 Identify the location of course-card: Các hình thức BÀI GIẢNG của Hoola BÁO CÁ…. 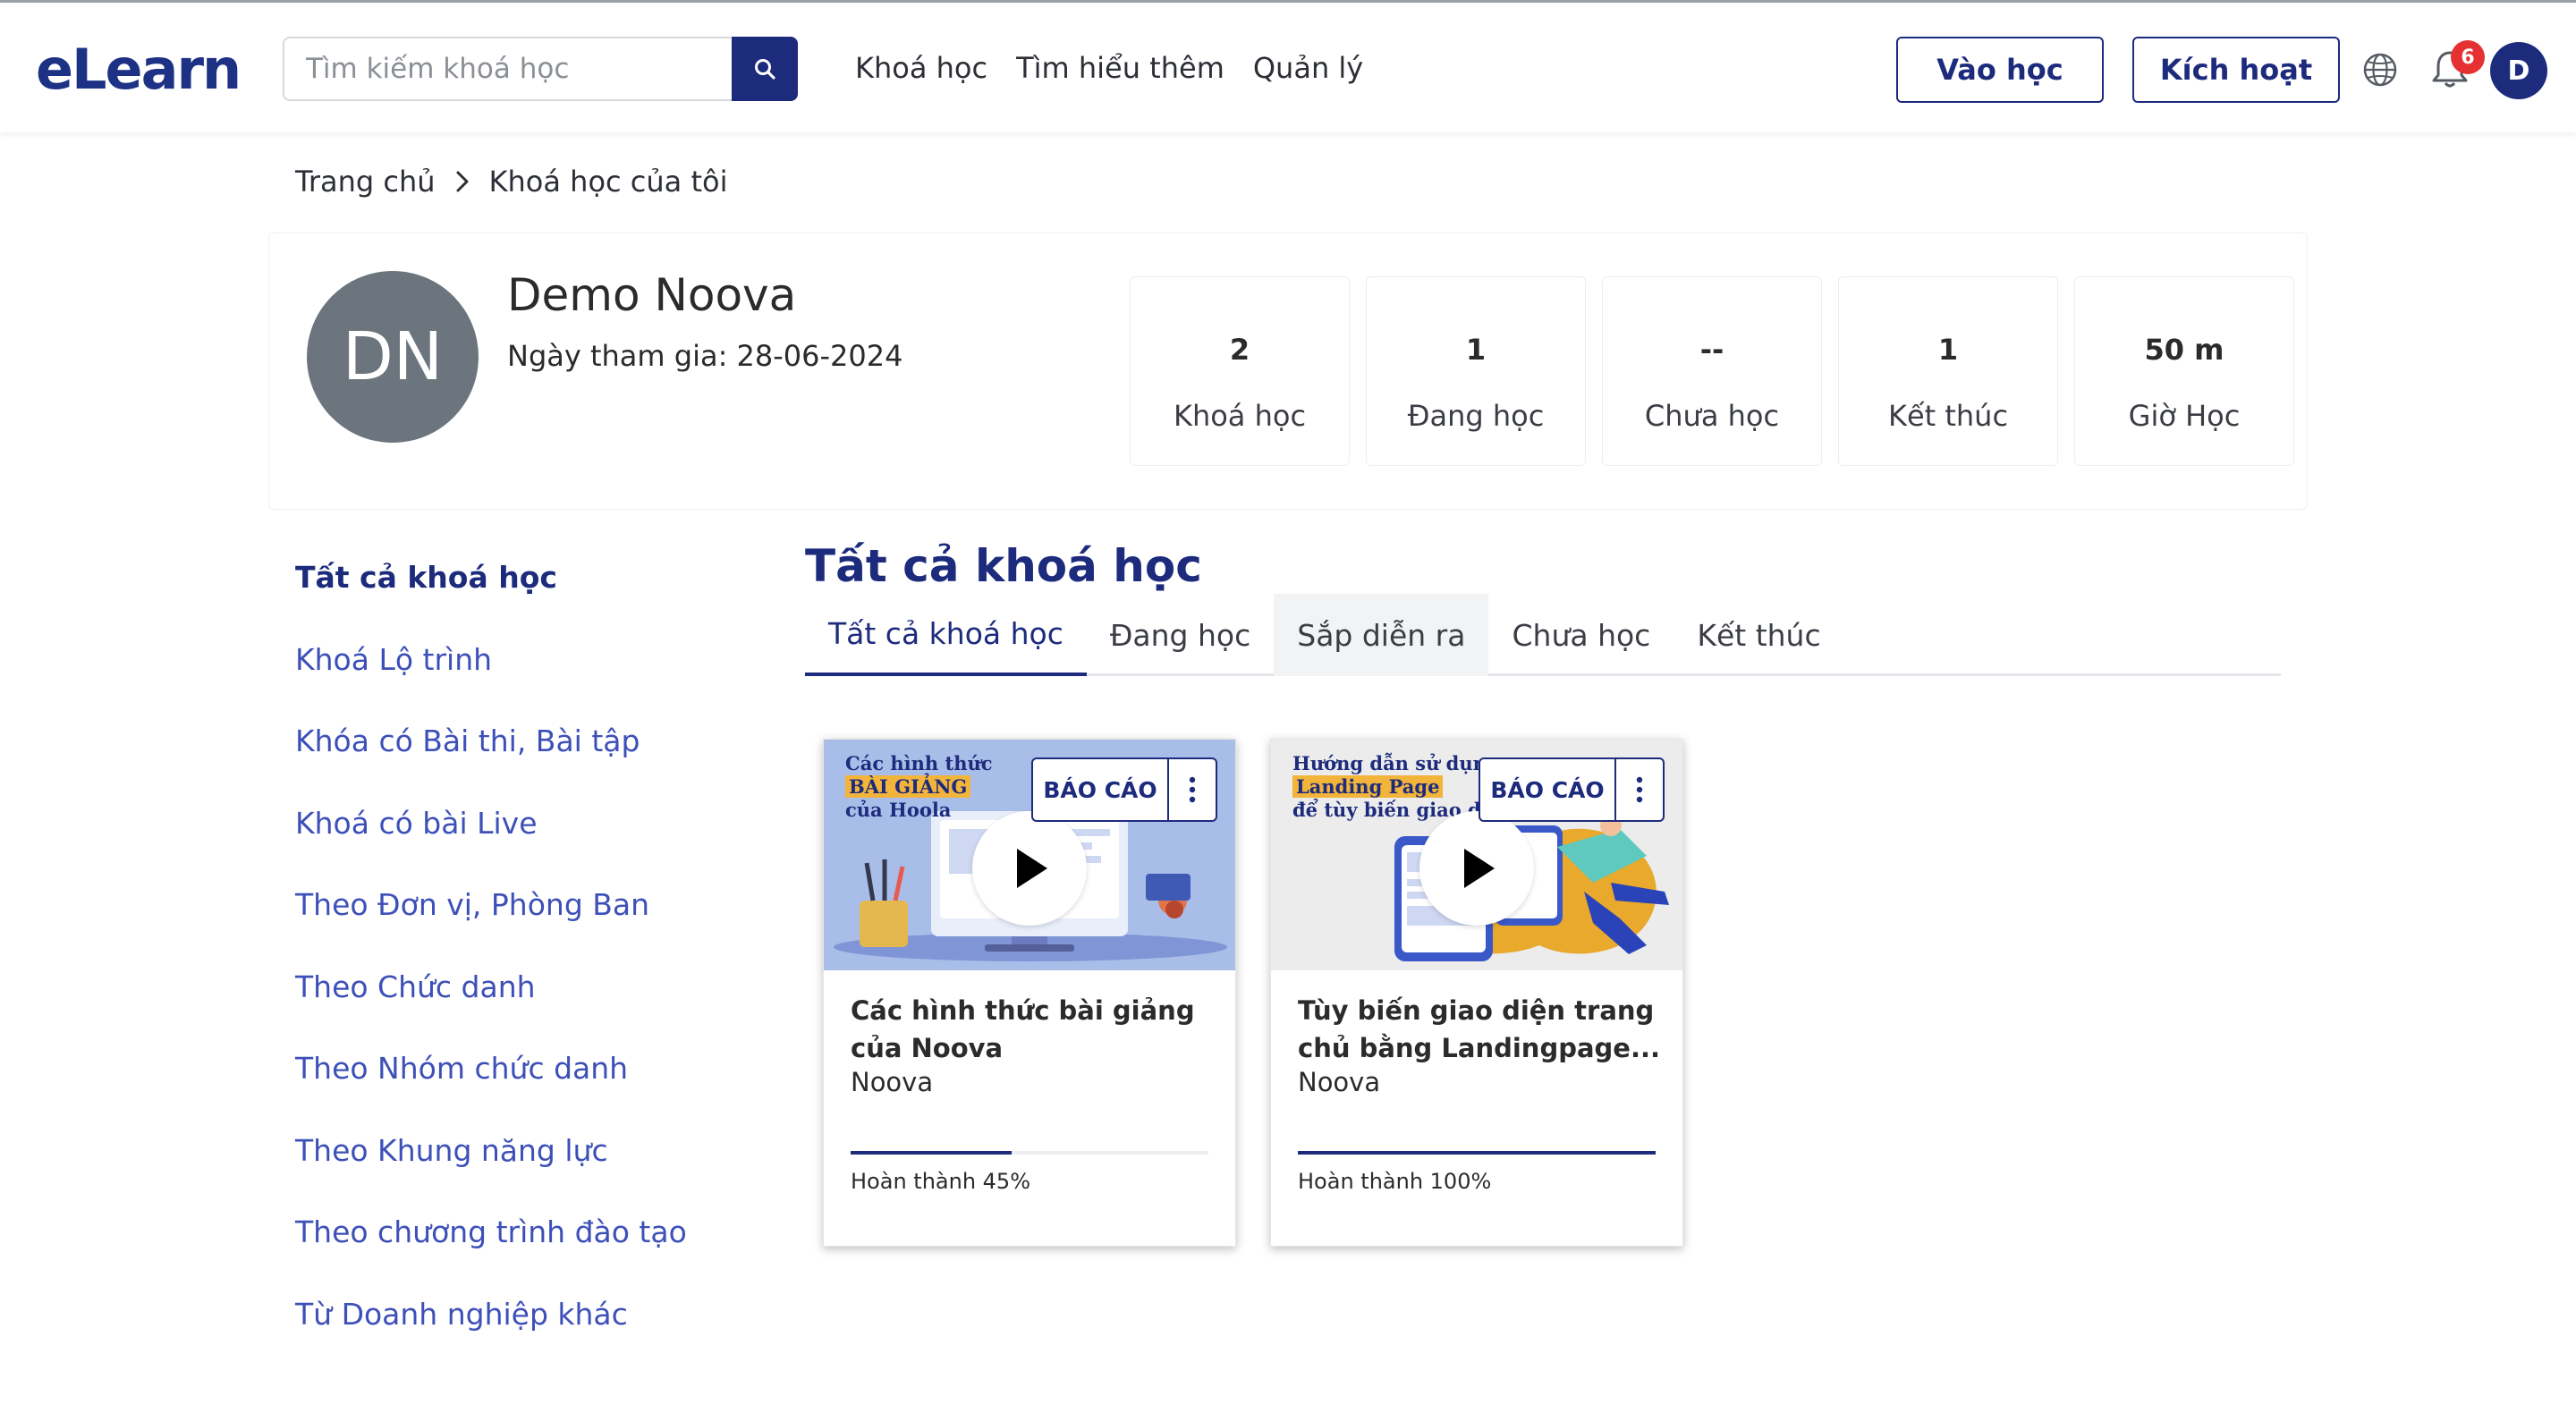
(1029, 993).